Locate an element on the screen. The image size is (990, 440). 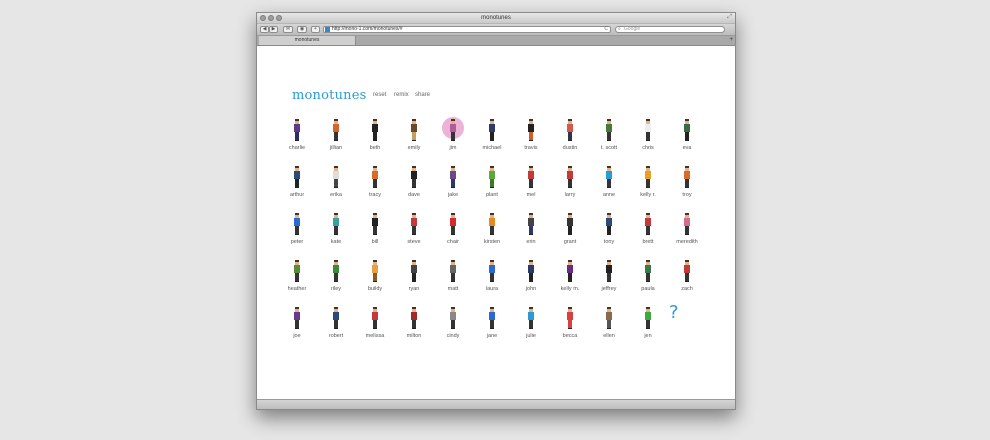
person-zach: zach is located at coordinates (687, 276).